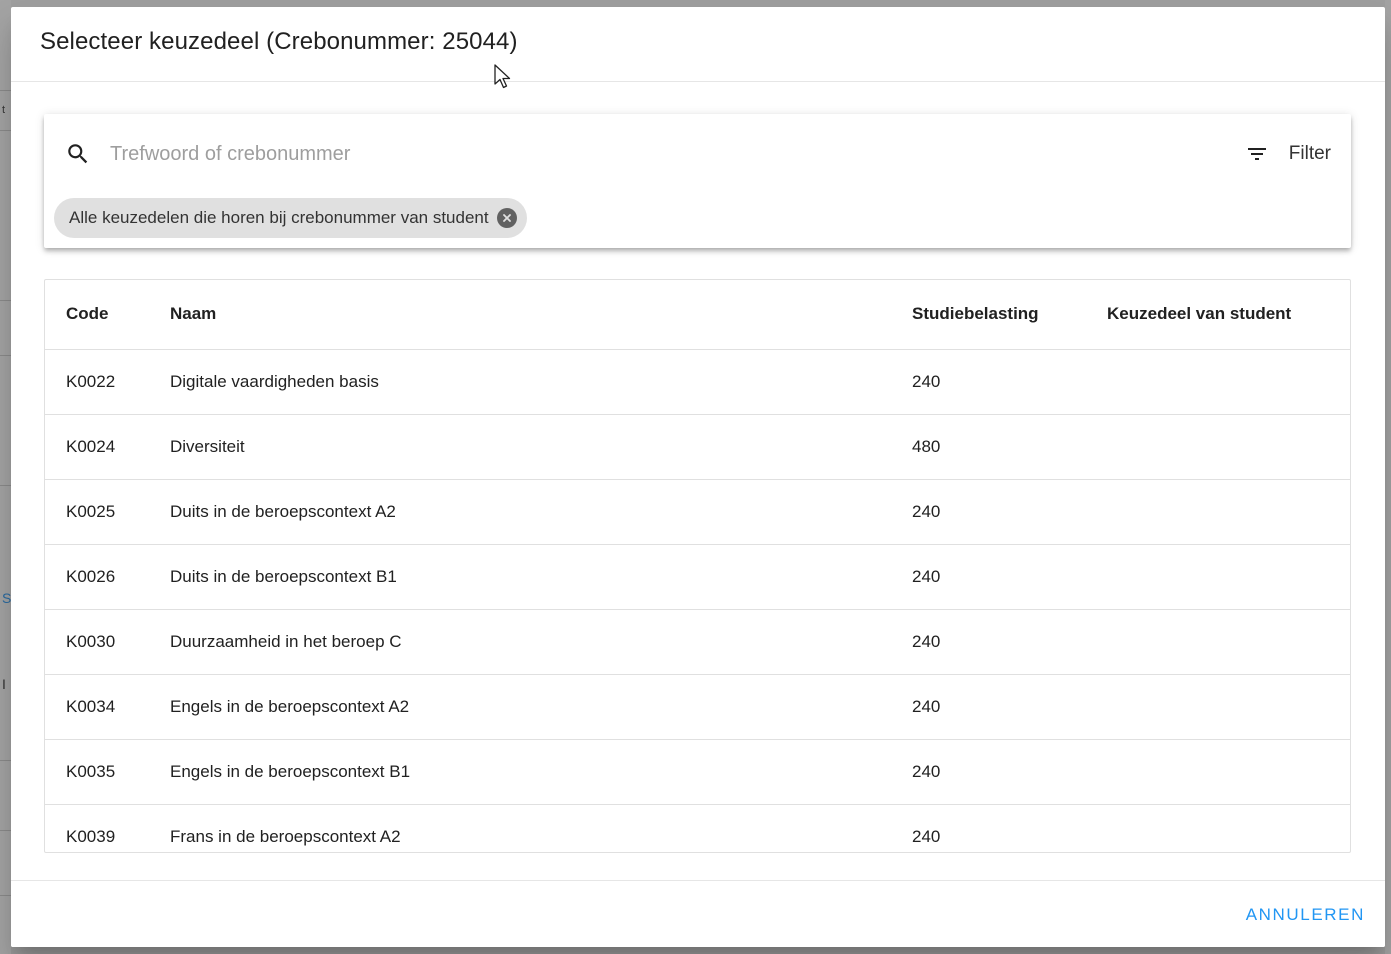  Describe the element at coordinates (91, 381) in the screenshot. I see `cell-code: K0022` at that location.